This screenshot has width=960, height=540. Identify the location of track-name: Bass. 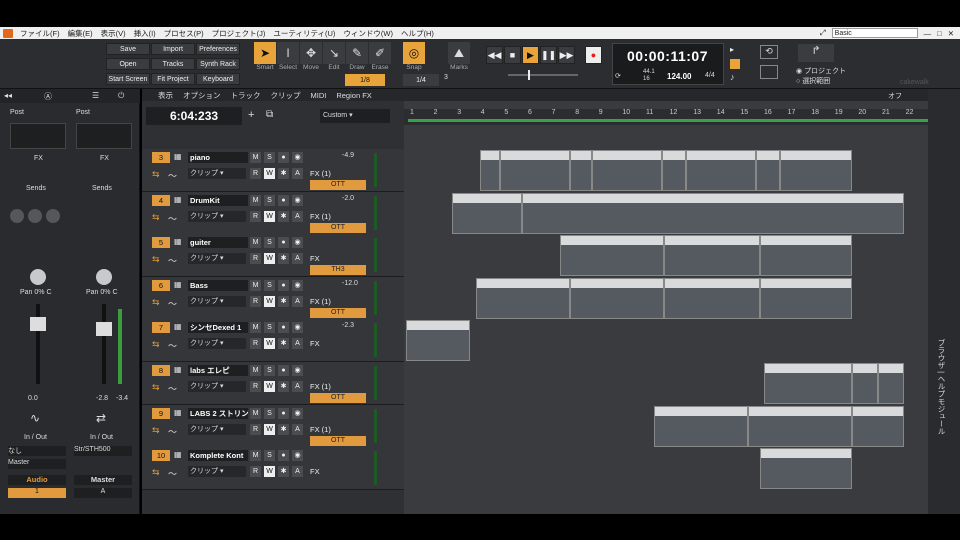
(218, 285).